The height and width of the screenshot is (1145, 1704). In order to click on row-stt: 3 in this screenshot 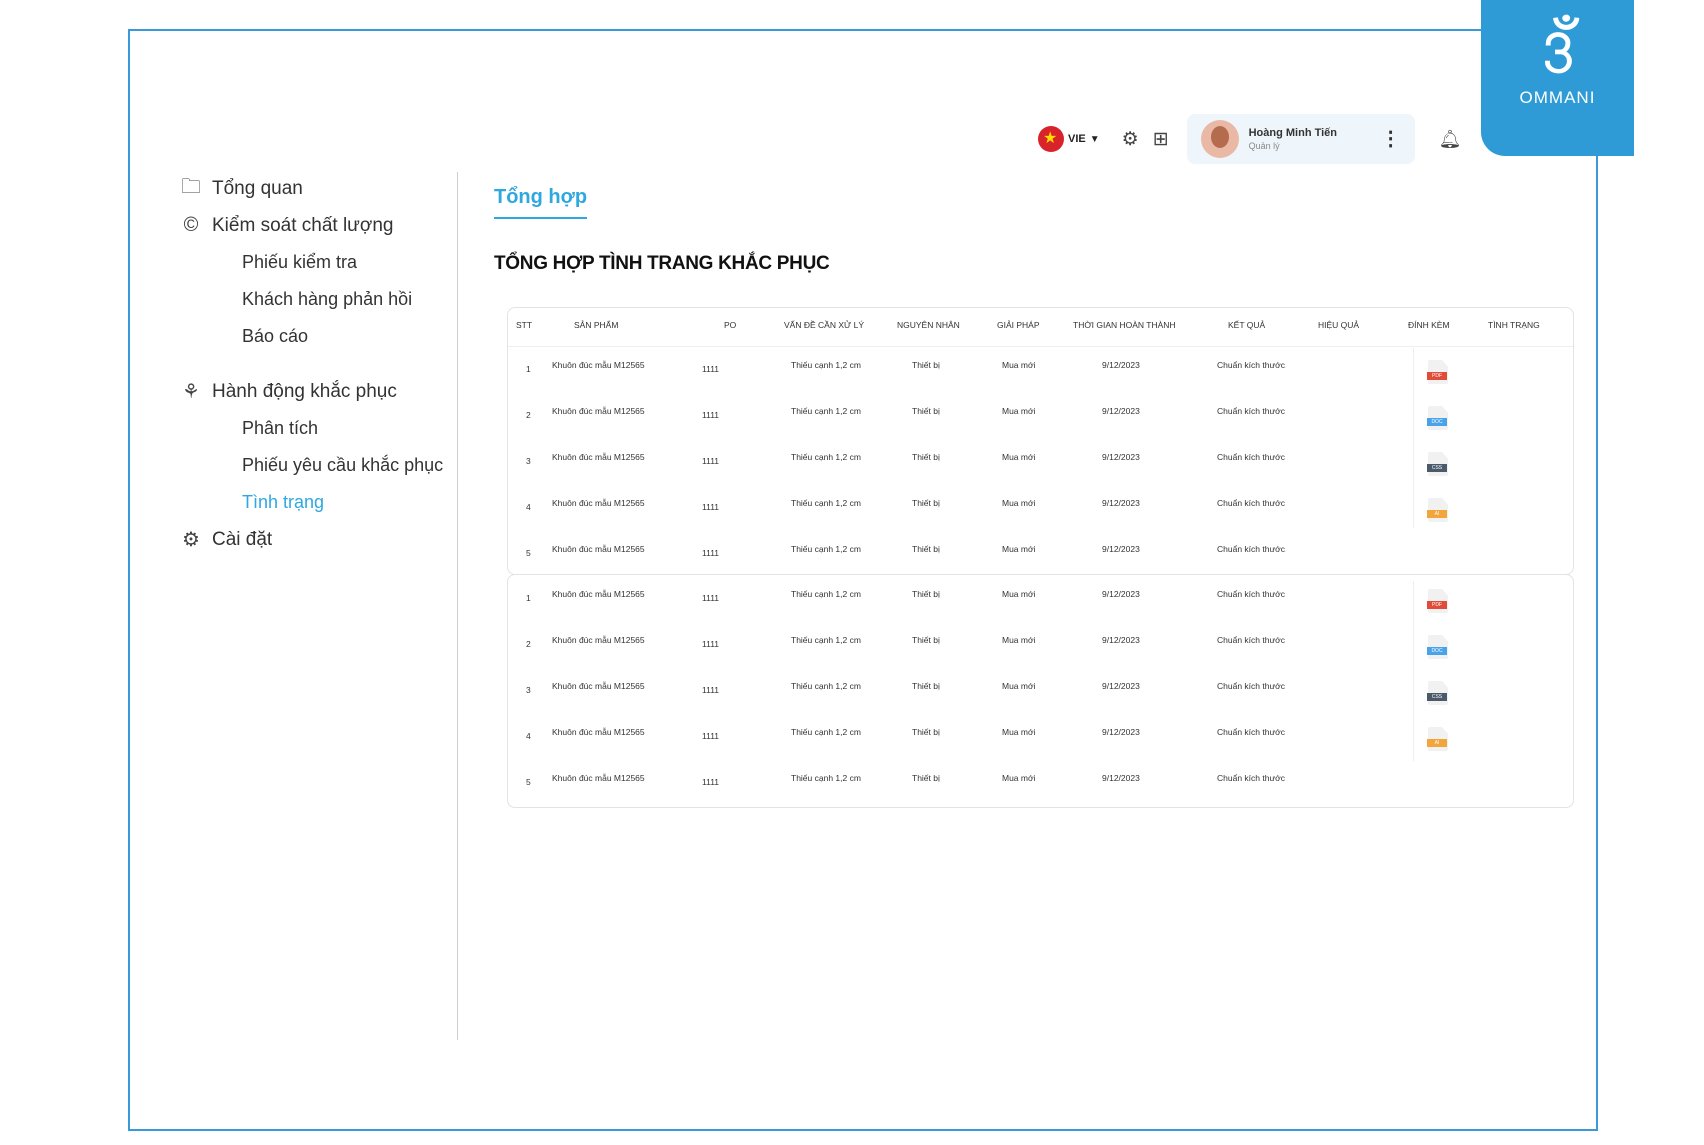, I will do `click(528, 461)`.